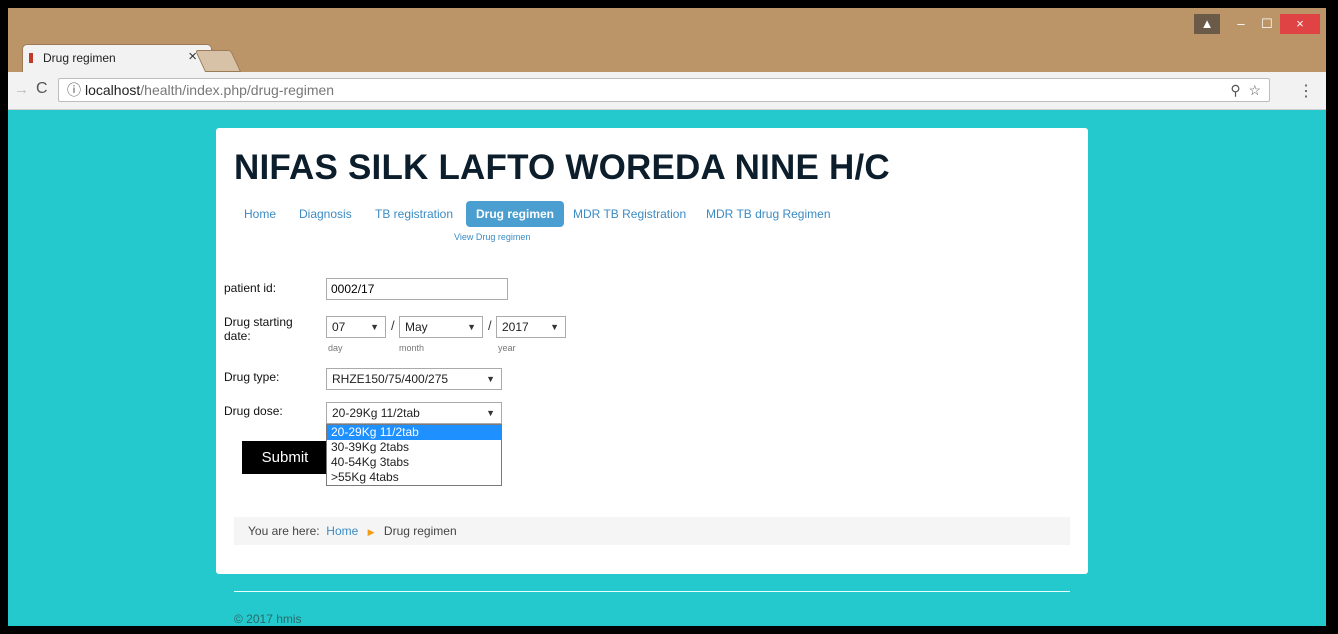 Image resolution: width=1338 pixels, height=634 pixels. I want to click on breadcrumb: You are here: Home ▶ Drug regimen, so click(652, 531).